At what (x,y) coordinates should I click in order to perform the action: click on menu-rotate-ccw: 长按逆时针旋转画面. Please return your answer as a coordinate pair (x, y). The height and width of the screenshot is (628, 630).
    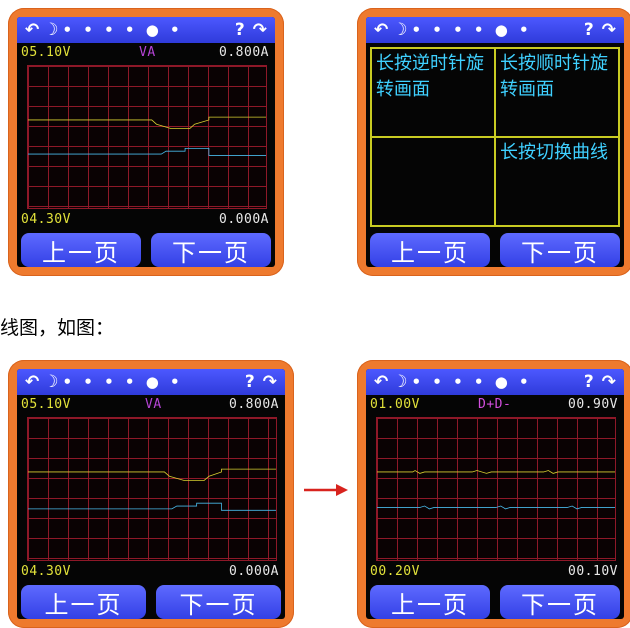
    Looking at the image, I should click on (433, 92).